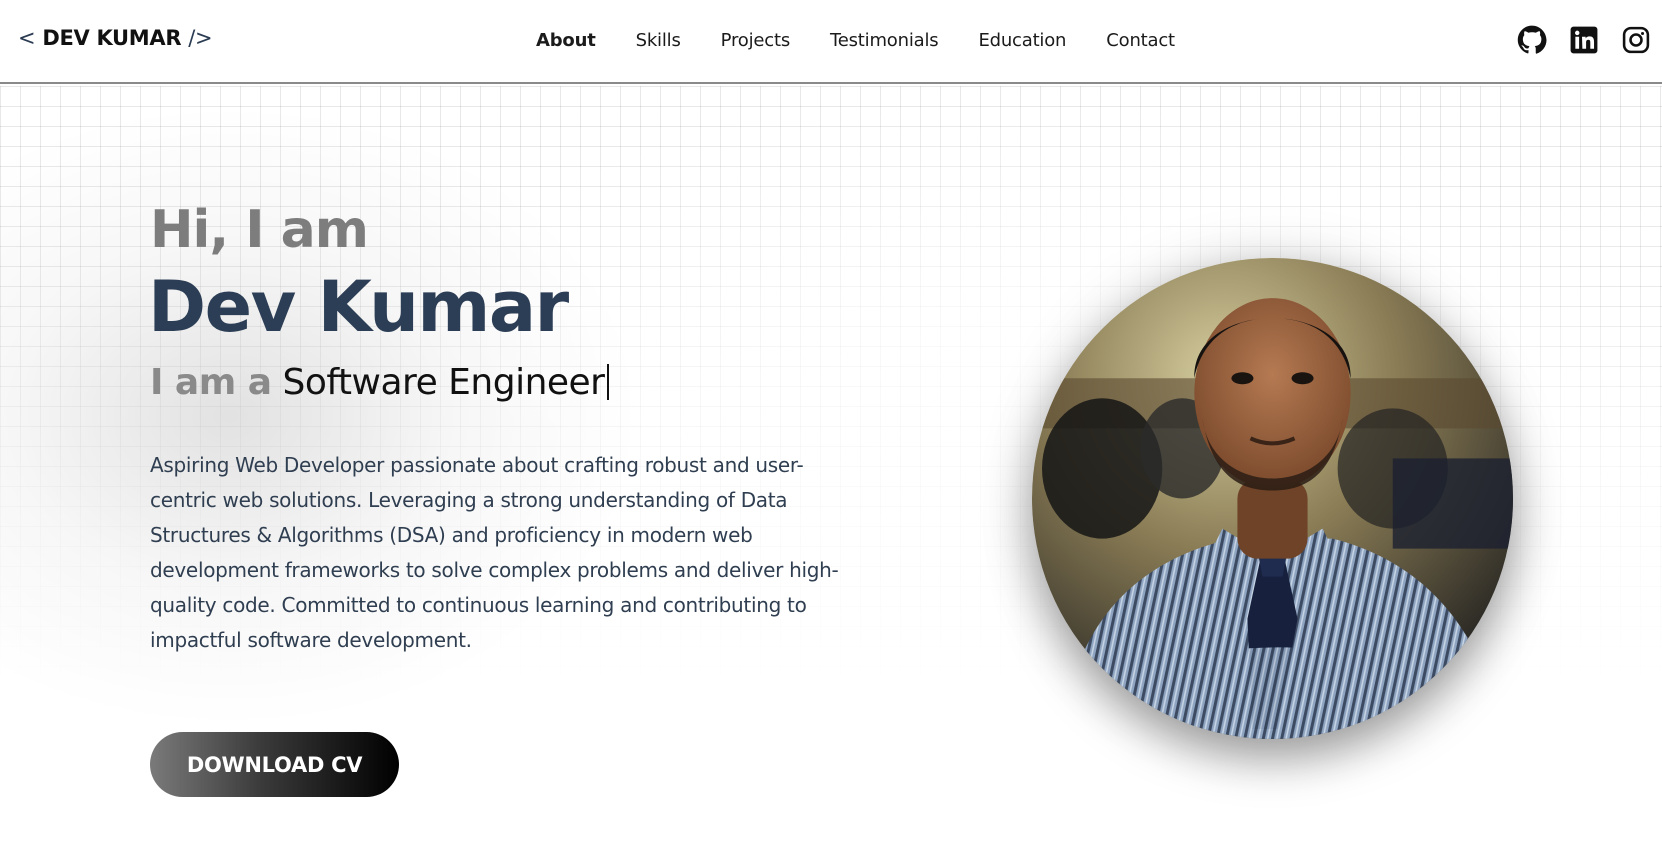 This screenshot has width=1662, height=845. Describe the element at coordinates (608, 382) in the screenshot. I see `typing-caret` at that location.